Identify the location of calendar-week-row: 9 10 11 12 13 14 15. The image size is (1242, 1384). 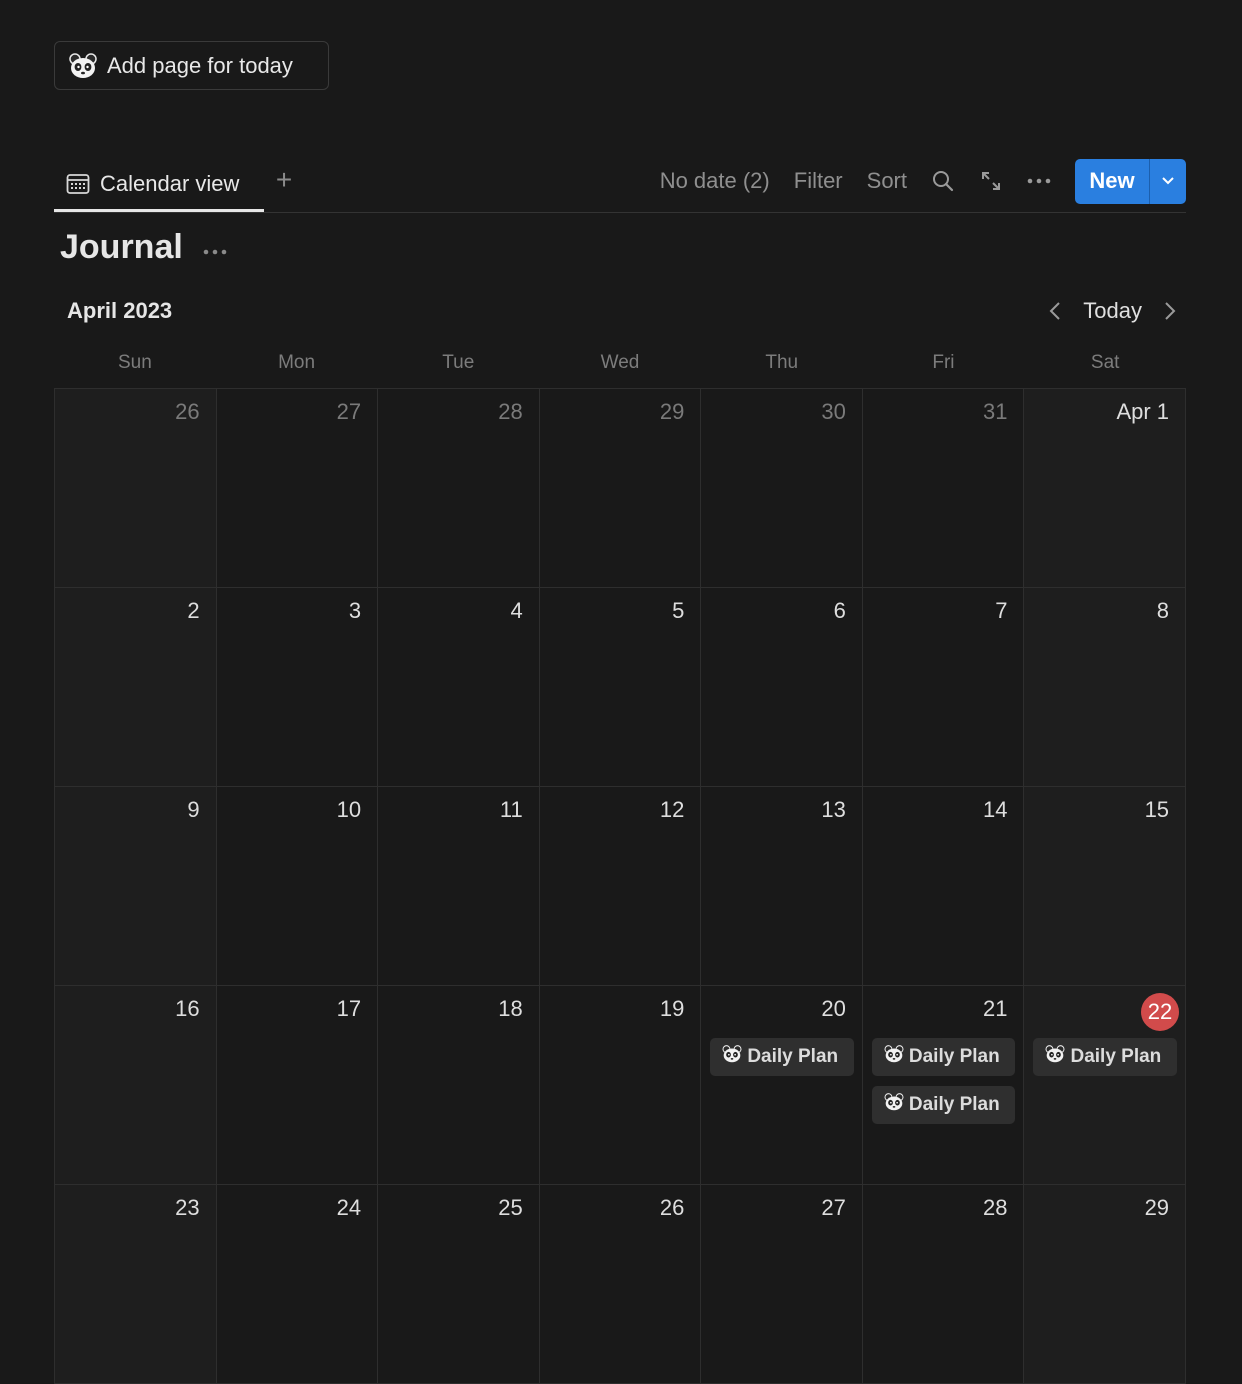
(620, 886).